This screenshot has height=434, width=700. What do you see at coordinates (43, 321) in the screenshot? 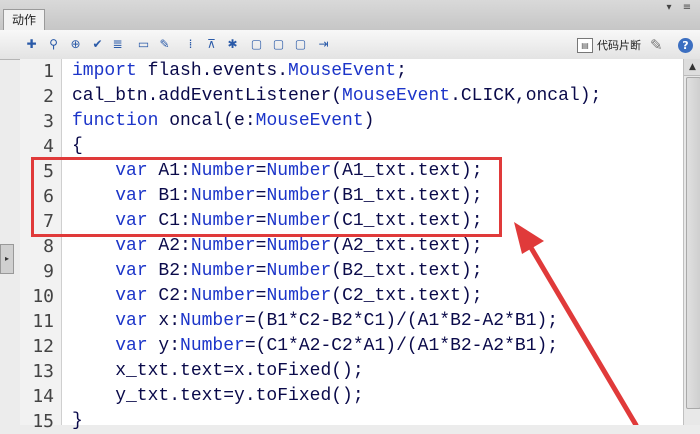
I see `line-number: 11` at bounding box center [43, 321].